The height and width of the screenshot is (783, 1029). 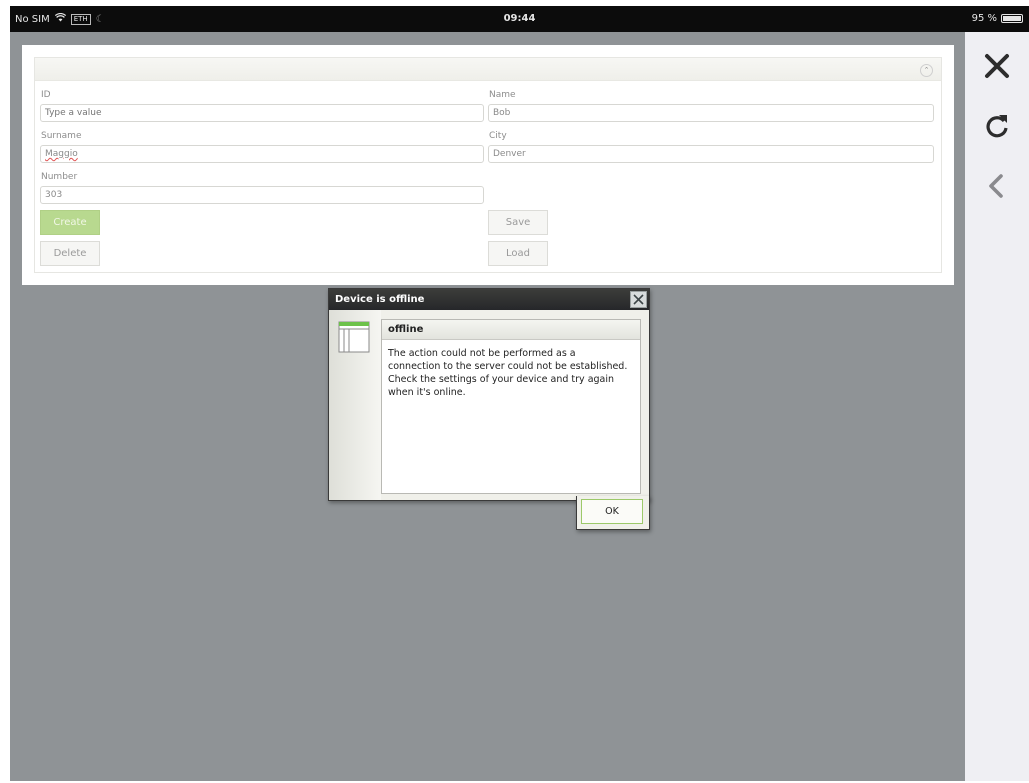 What do you see at coordinates (489, 299) in the screenshot?
I see `dialog-title: Device is offline` at bounding box center [489, 299].